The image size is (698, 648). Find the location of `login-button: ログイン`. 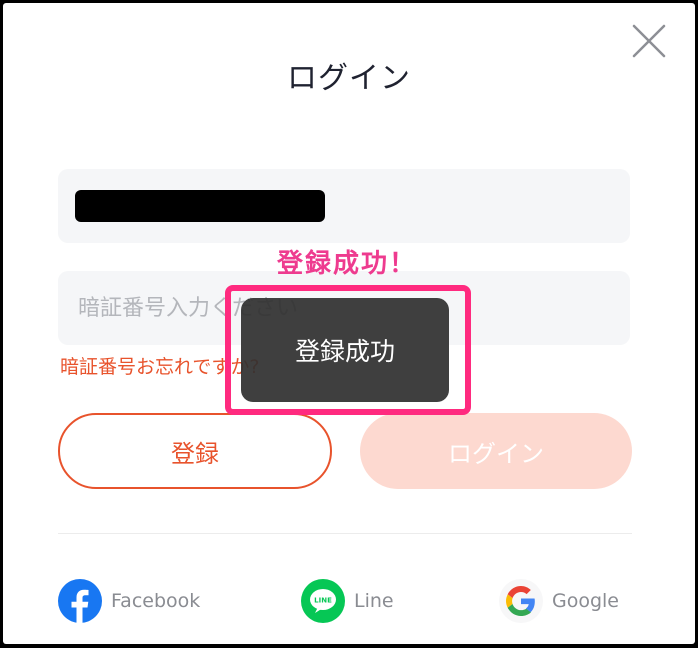

login-button: ログイン is located at coordinates (496, 451).